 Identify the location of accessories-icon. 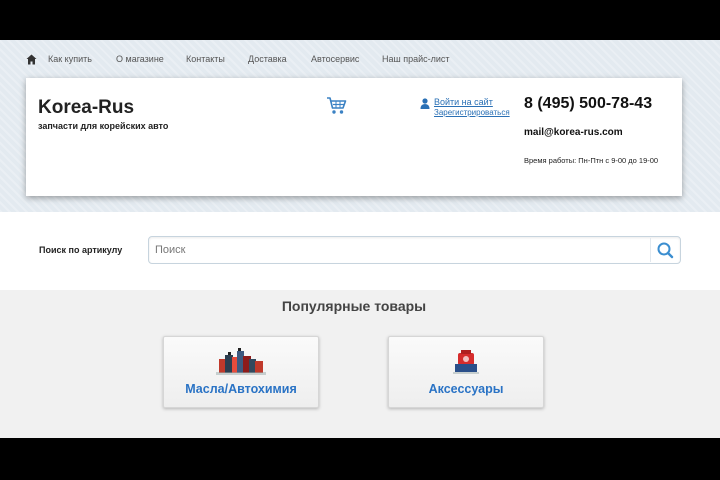
(466, 362).